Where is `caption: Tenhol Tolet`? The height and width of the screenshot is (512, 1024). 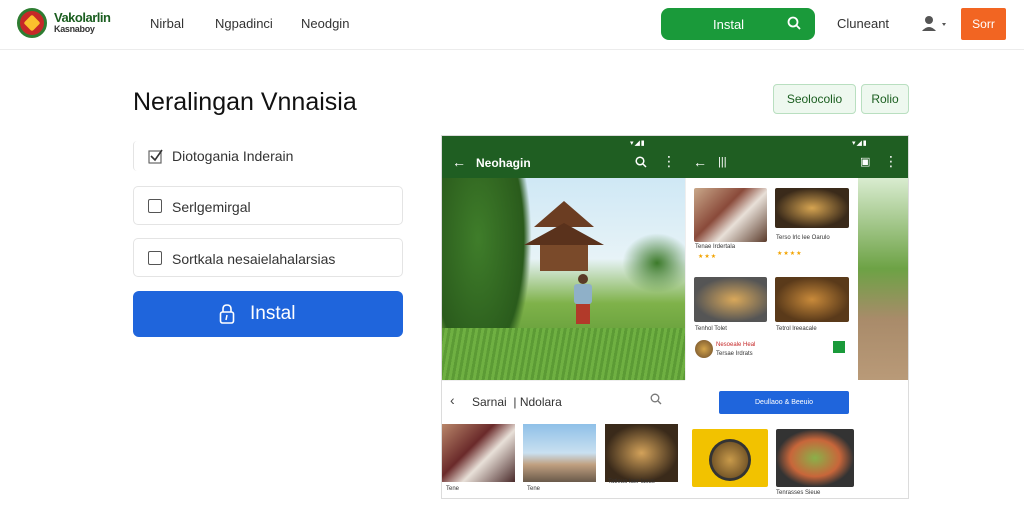
caption: Tenhol Tolet is located at coordinates (711, 329).